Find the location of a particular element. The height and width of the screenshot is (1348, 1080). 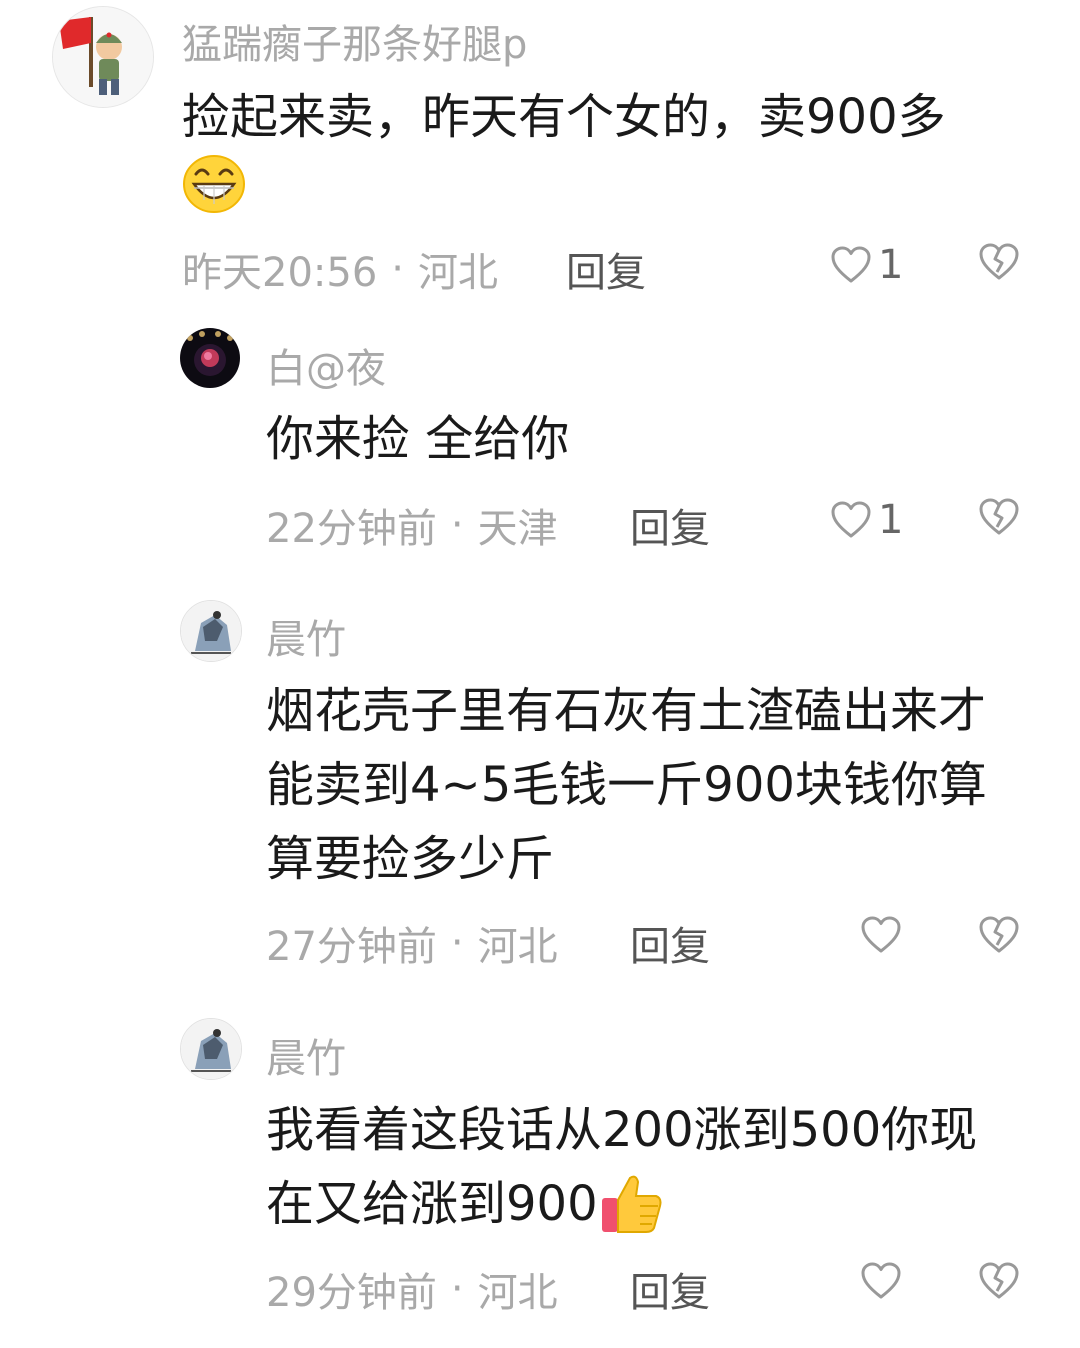

comment-text: 我看着这段话从200涨到500你现 在又给涨到900 is located at coordinates (621, 1167).